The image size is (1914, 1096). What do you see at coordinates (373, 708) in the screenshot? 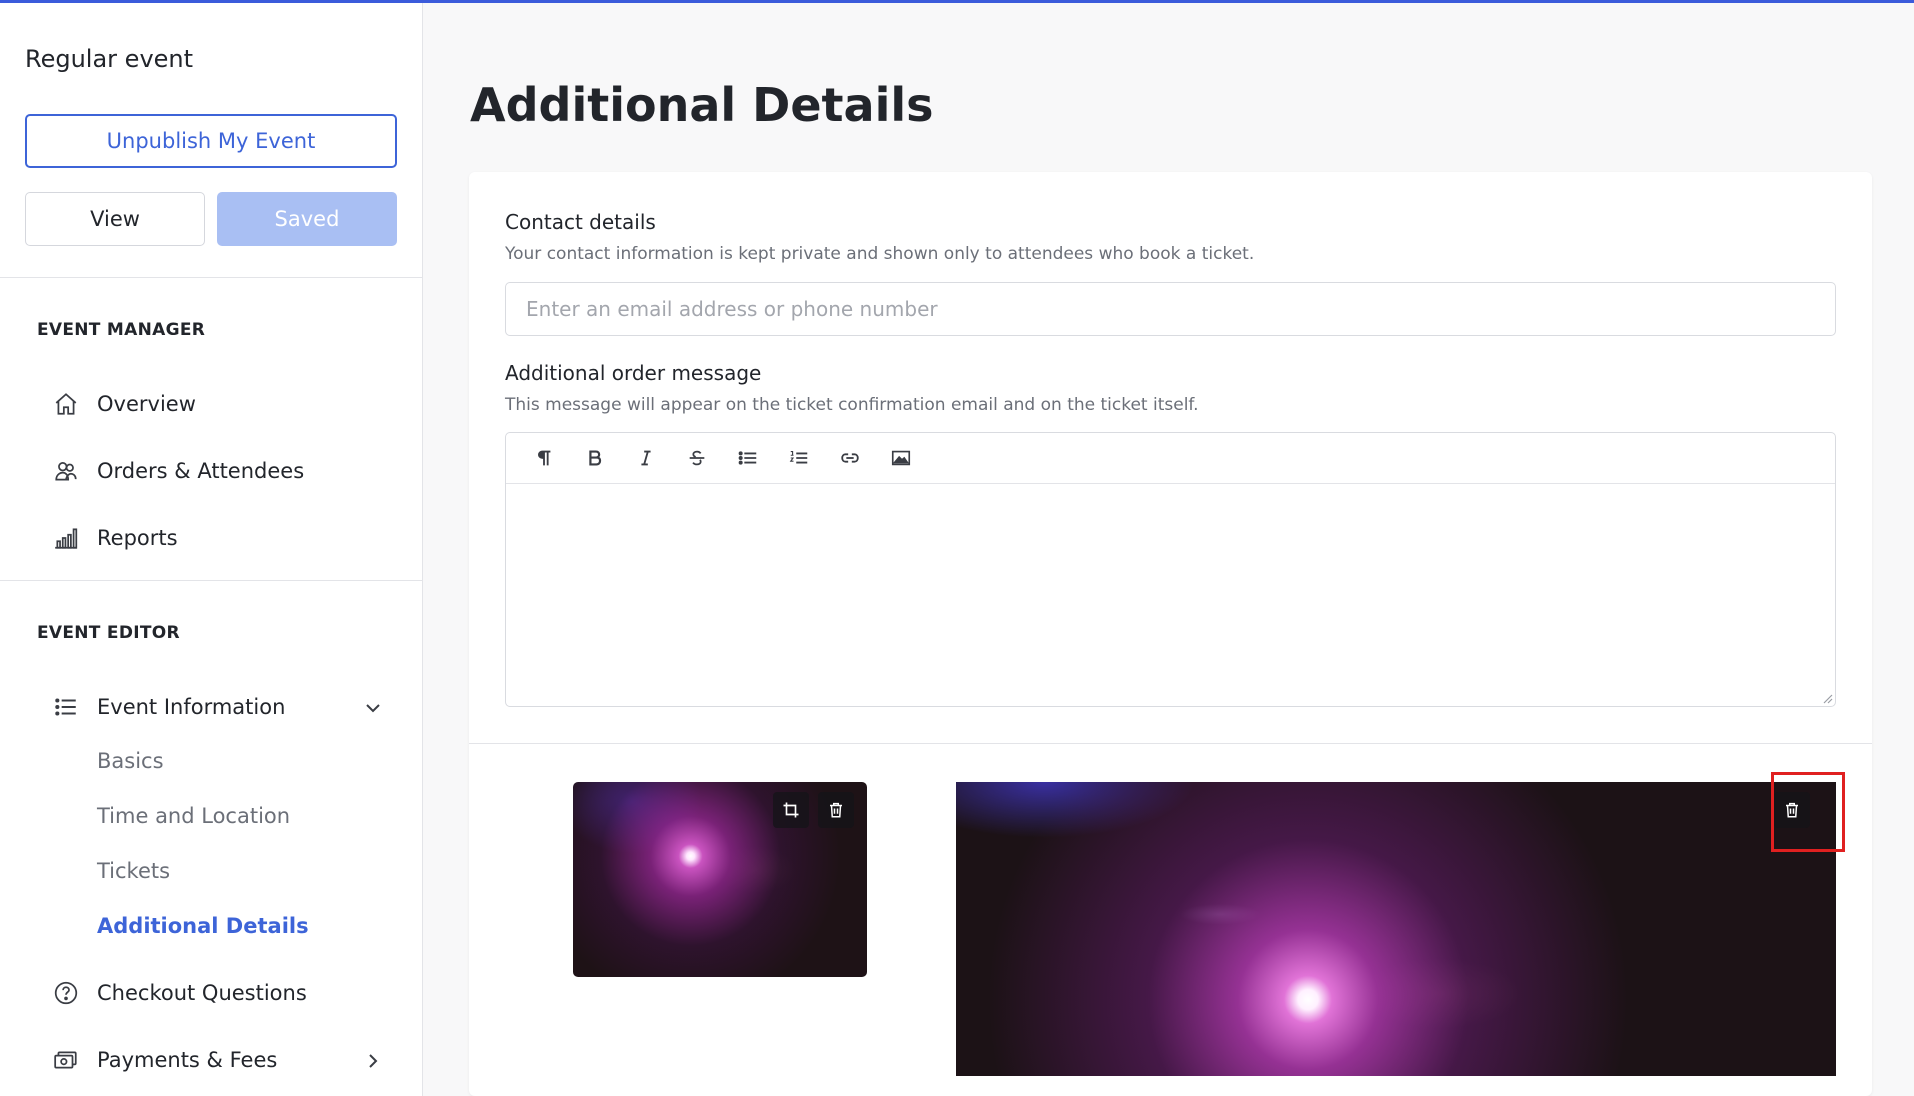
I see `chevron-down-icon` at bounding box center [373, 708].